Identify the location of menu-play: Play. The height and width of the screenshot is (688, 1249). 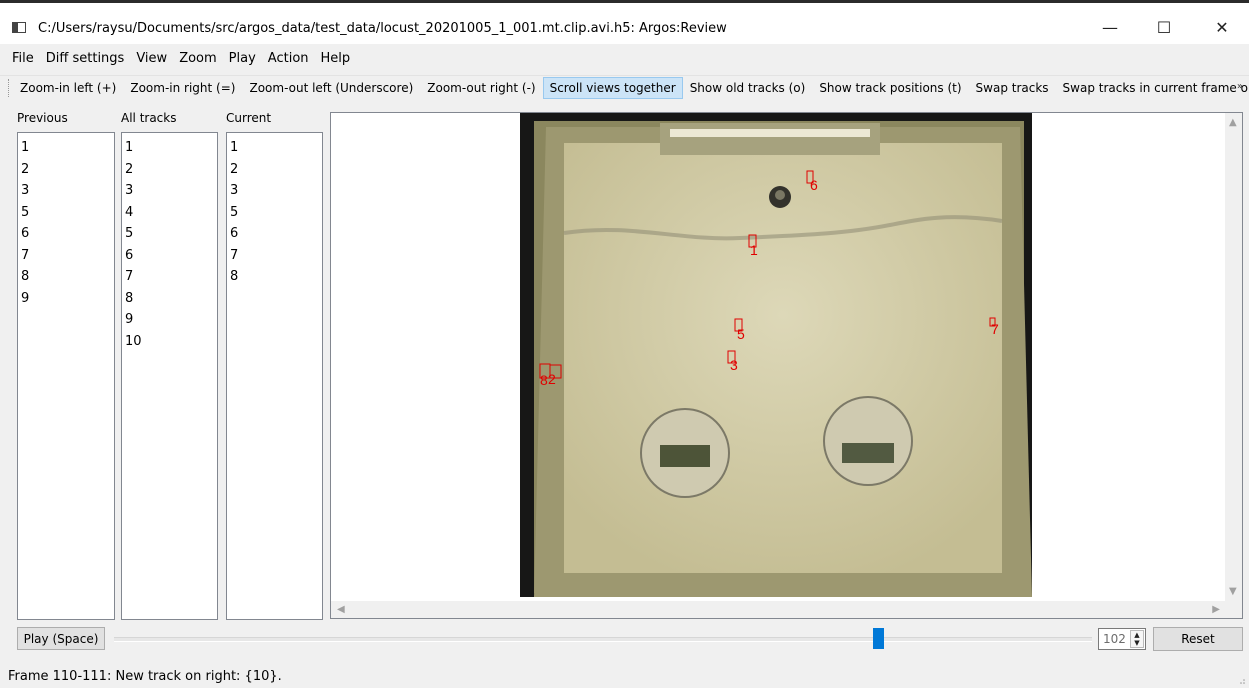
(242, 58).